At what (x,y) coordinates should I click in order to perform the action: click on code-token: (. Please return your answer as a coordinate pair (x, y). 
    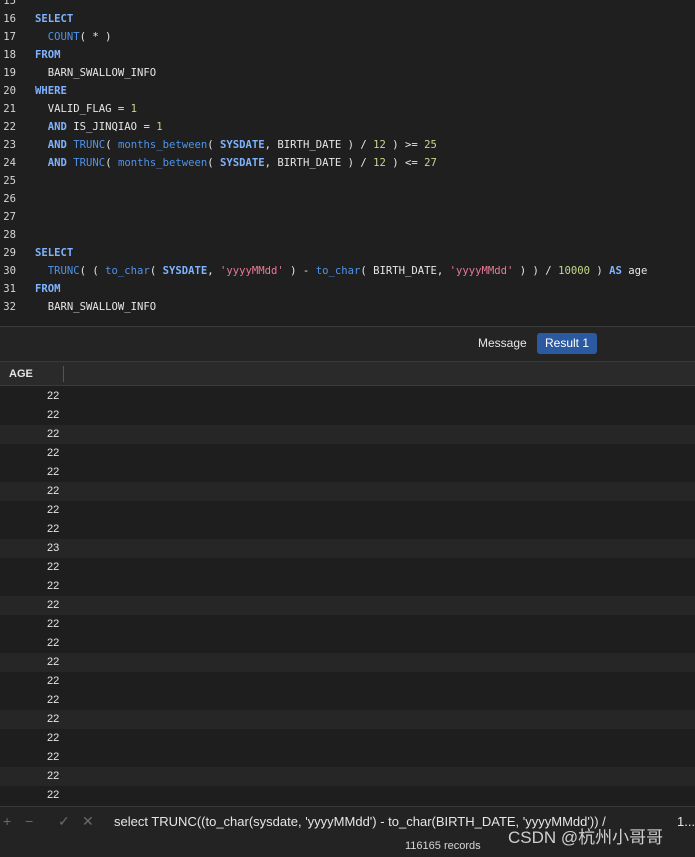
    Looking at the image, I should click on (111, 163).